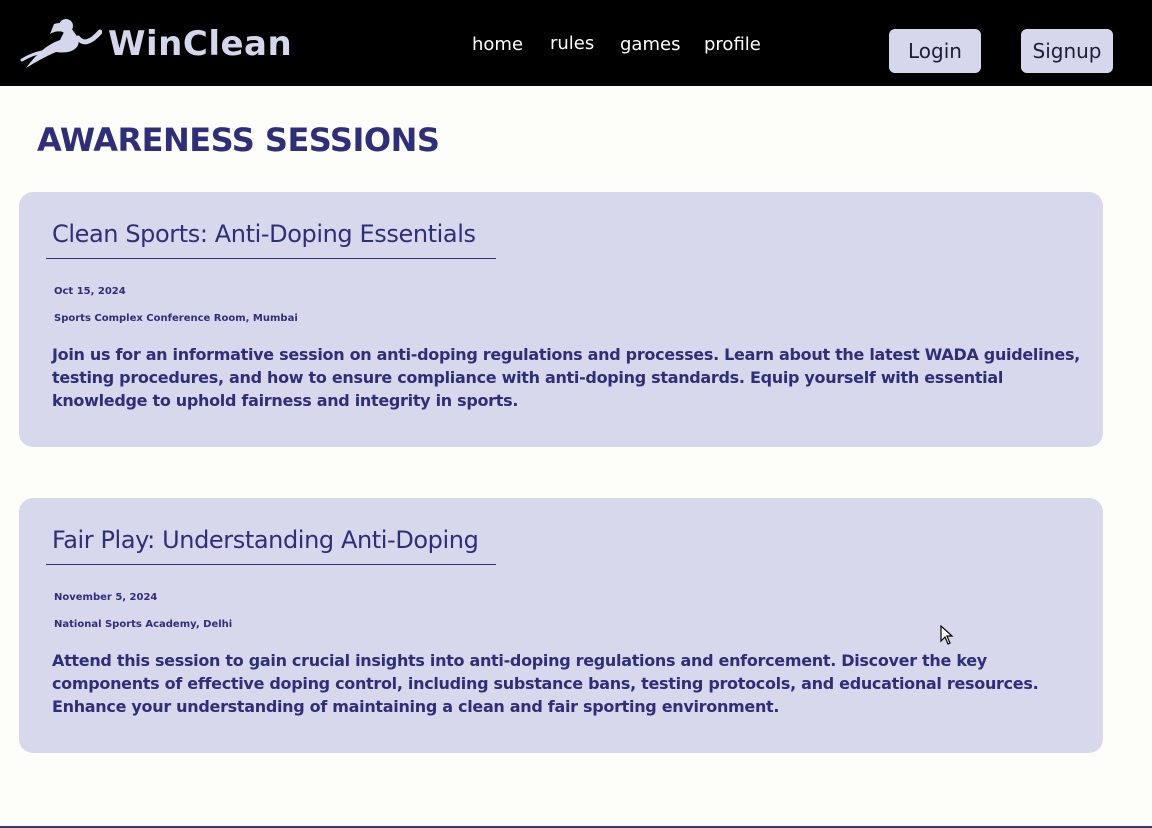  I want to click on runner-icon, so click(61, 43).